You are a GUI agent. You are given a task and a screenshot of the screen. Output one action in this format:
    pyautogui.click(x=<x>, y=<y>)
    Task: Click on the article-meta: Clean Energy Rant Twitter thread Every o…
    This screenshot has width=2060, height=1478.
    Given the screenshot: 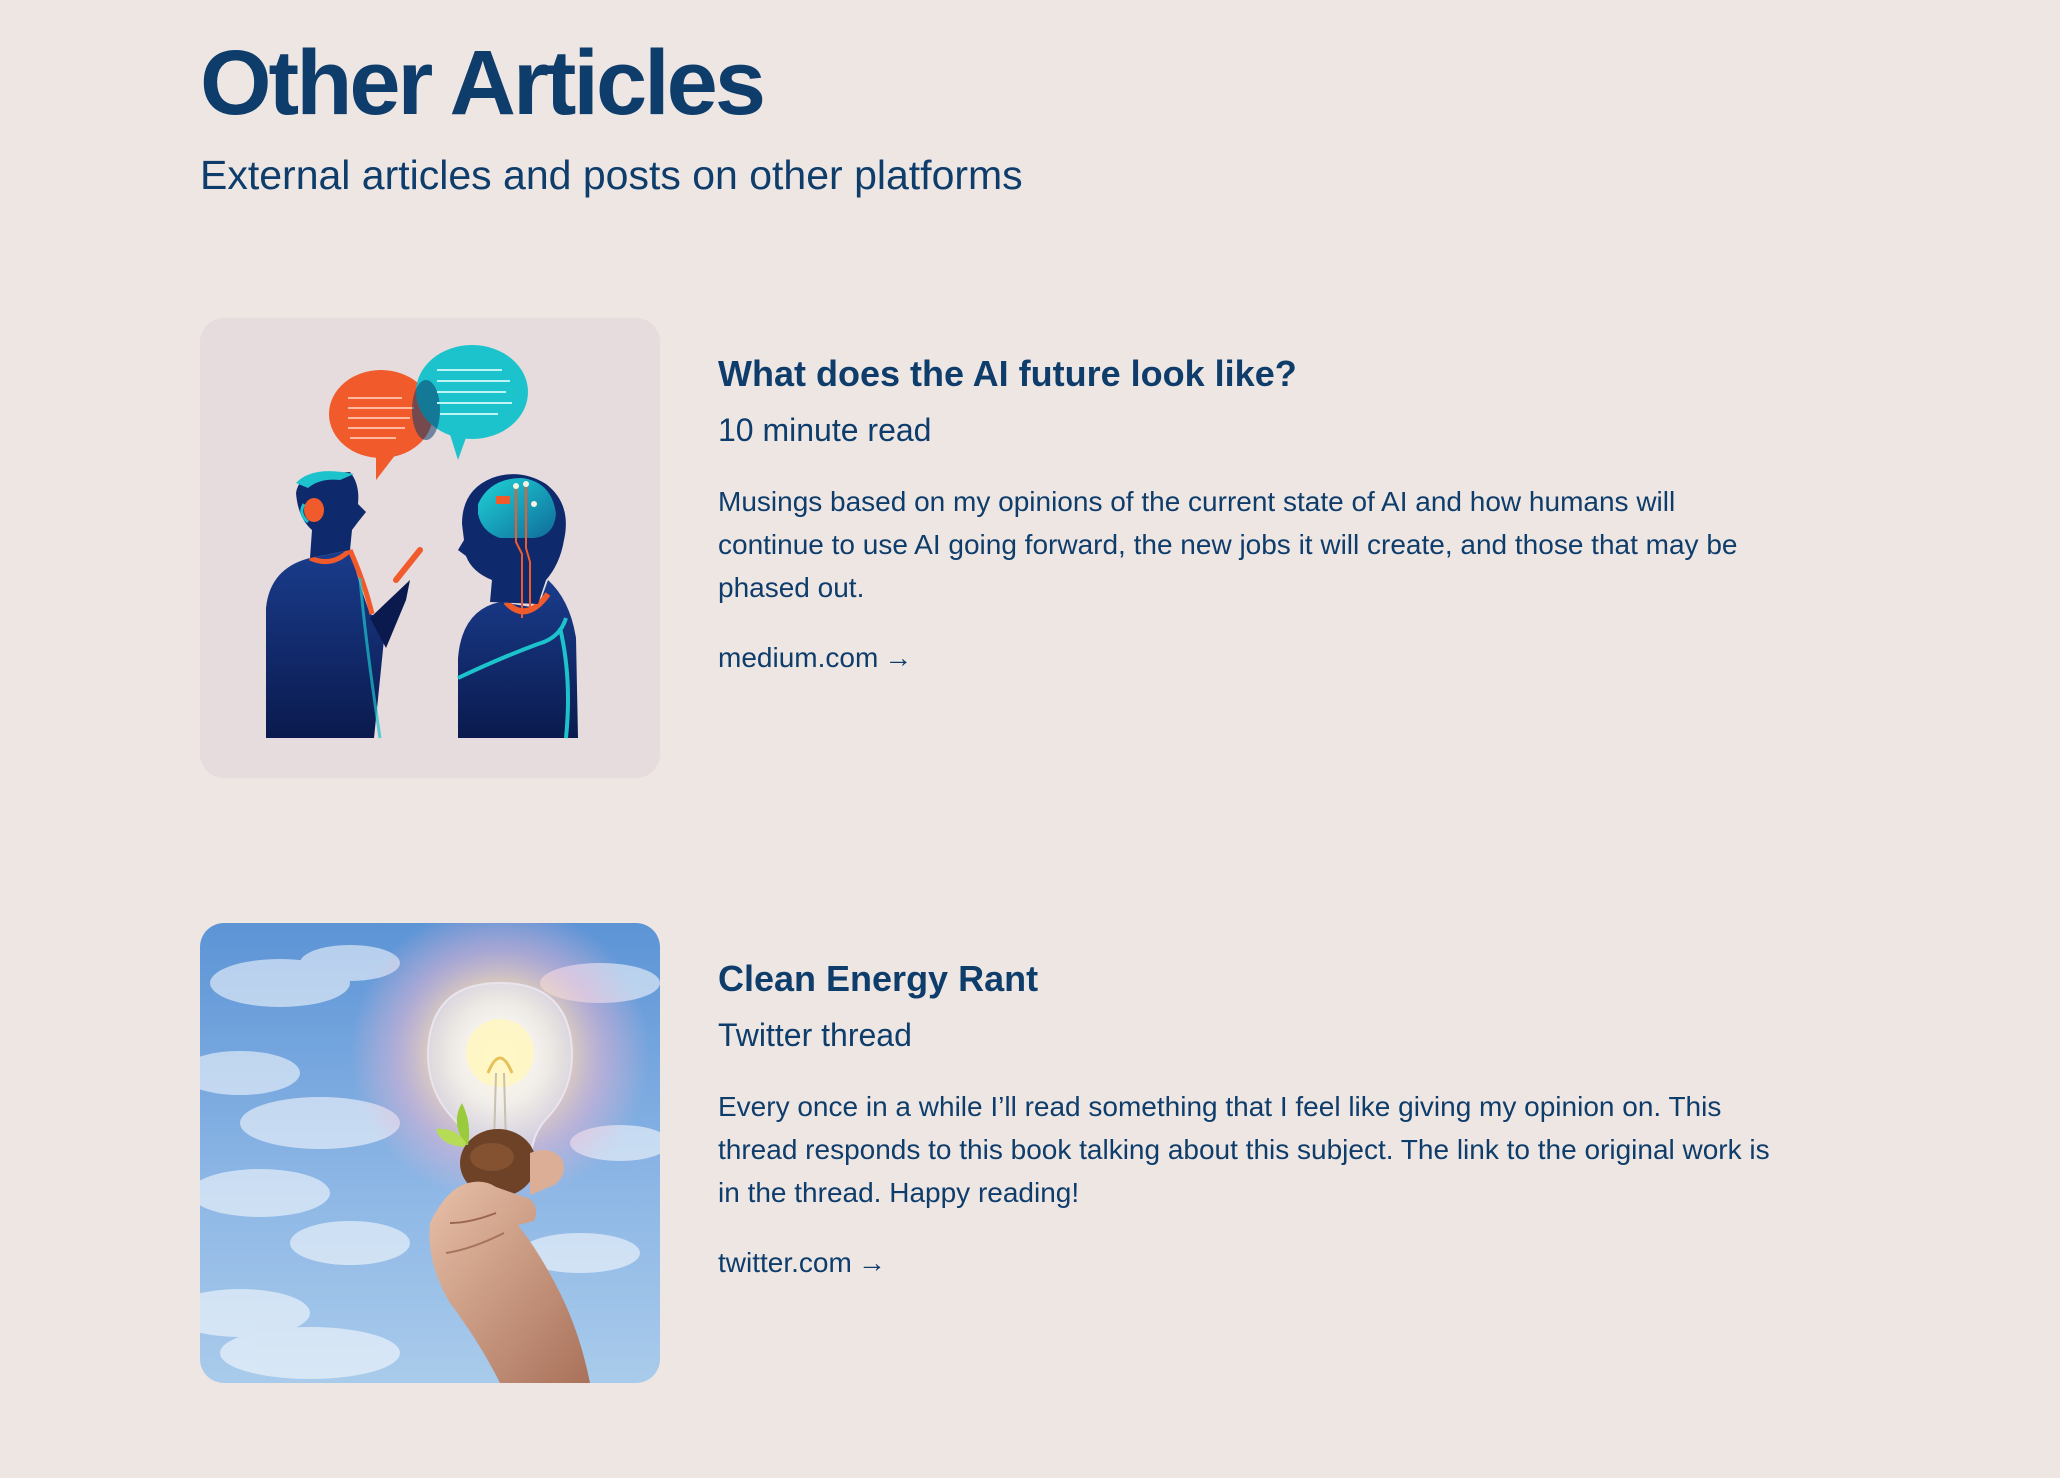 What is the action you would take?
    pyautogui.click(x=1268, y=1117)
    